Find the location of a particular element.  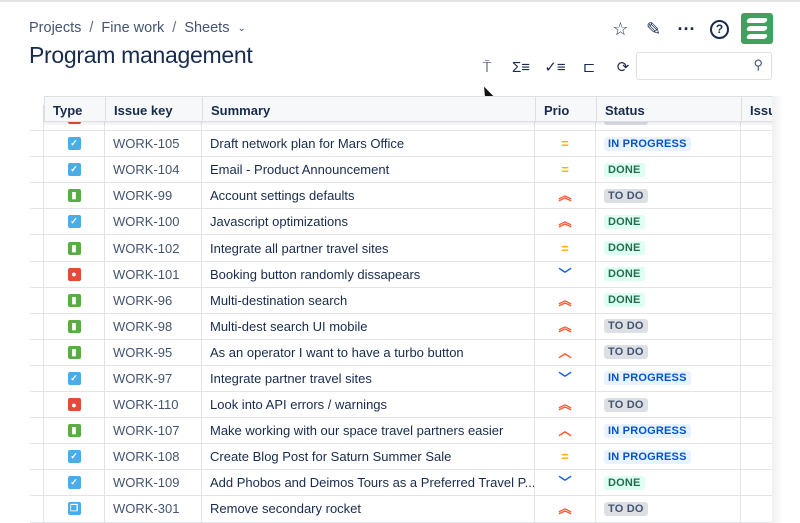

paint-roller-icon: ⍑ is located at coordinates (487, 67).